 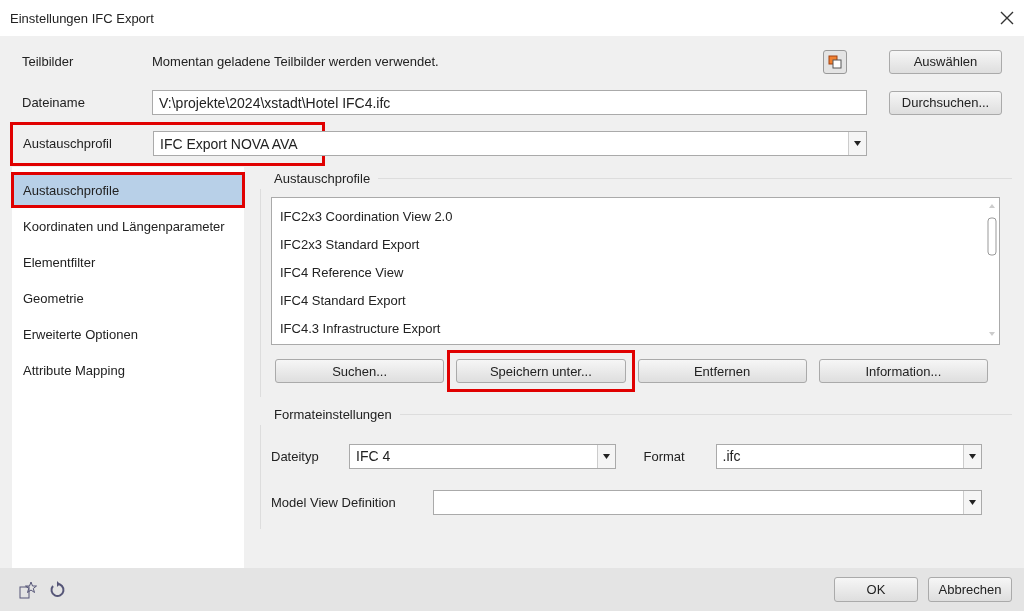 I want to click on group-title: Formateinstellungen, so click(x=332, y=414).